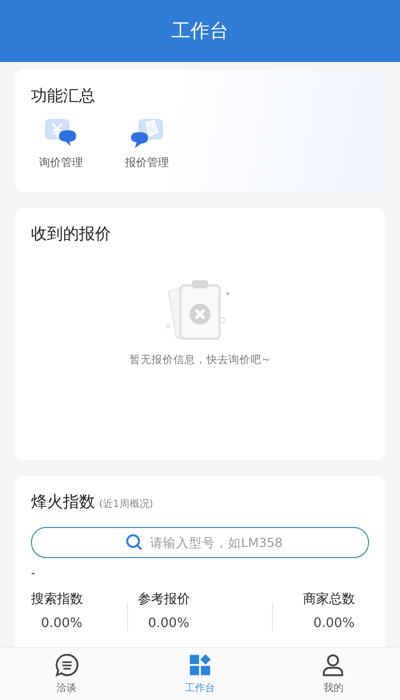  What do you see at coordinates (200, 31) in the screenshot?
I see `header-title: 工作台` at bounding box center [200, 31].